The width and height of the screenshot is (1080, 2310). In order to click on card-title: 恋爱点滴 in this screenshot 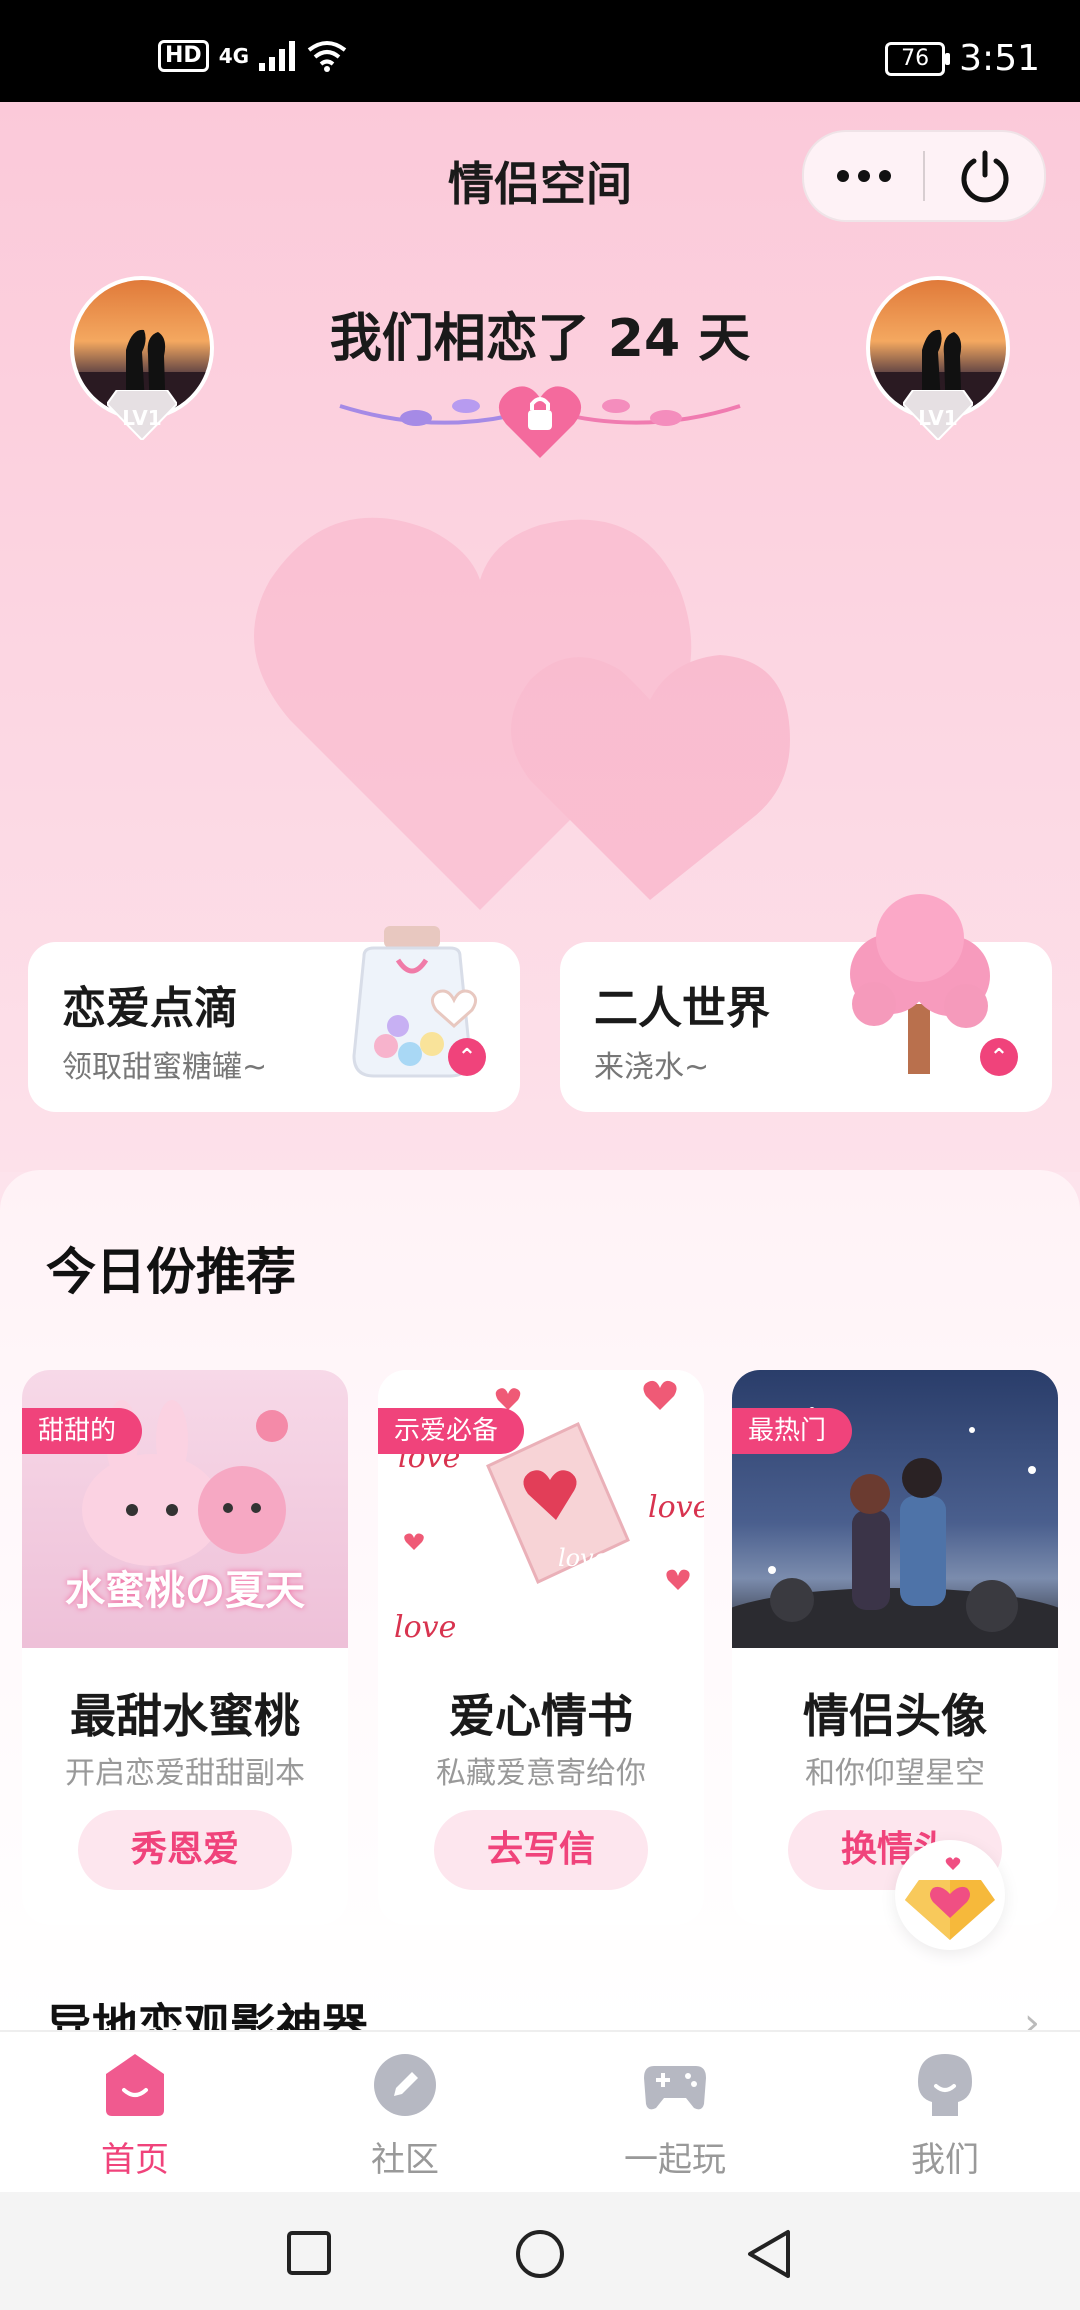, I will do `click(150, 1008)`.